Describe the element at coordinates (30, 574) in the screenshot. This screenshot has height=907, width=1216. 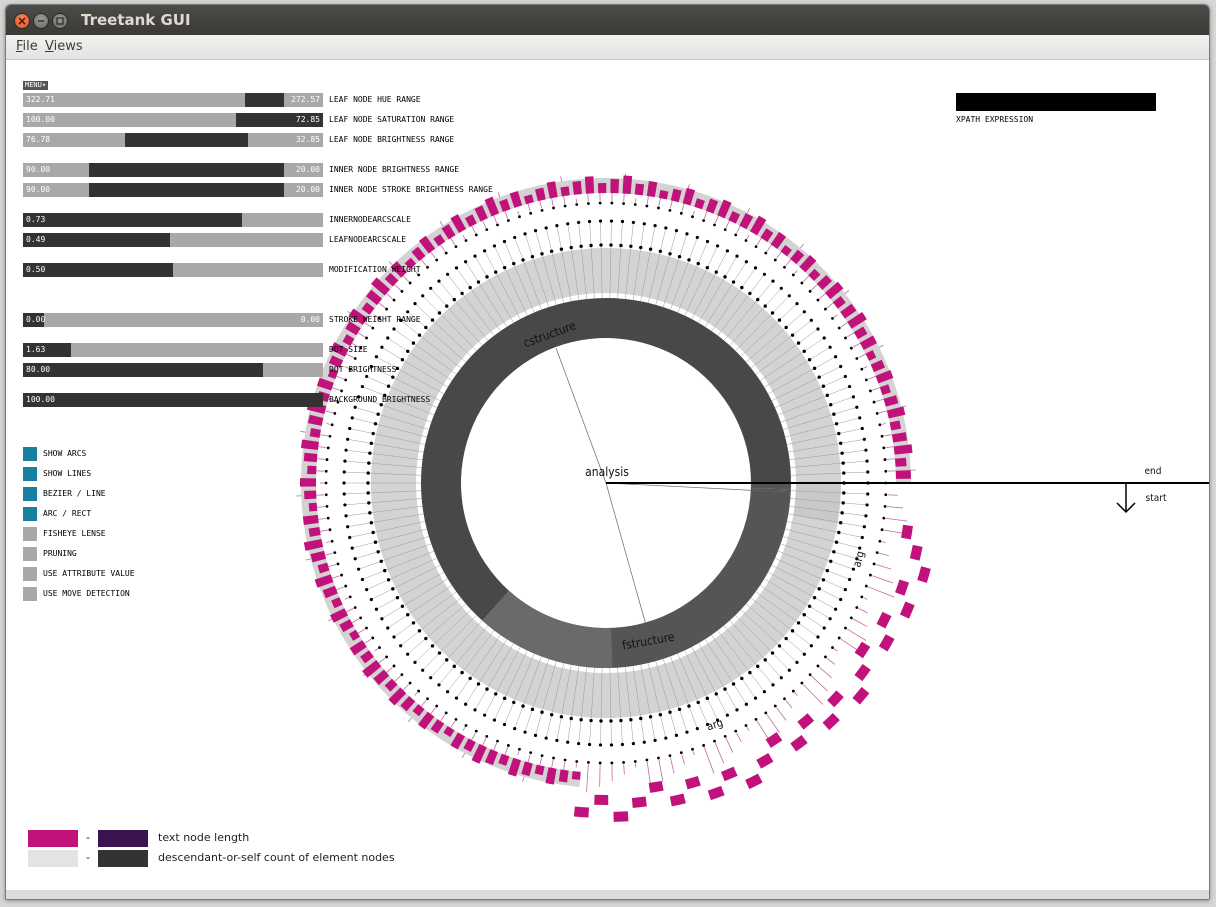
I see `toggle-use-attribute-value` at that location.